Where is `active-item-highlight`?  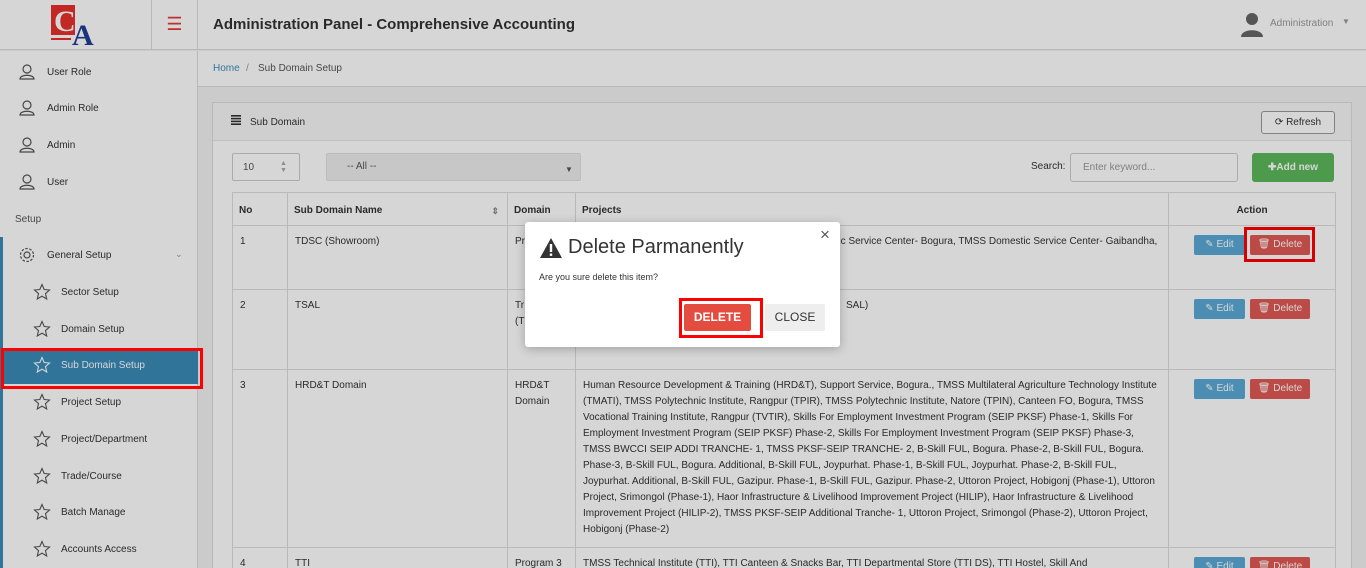 active-item-highlight is located at coordinates (102, 368).